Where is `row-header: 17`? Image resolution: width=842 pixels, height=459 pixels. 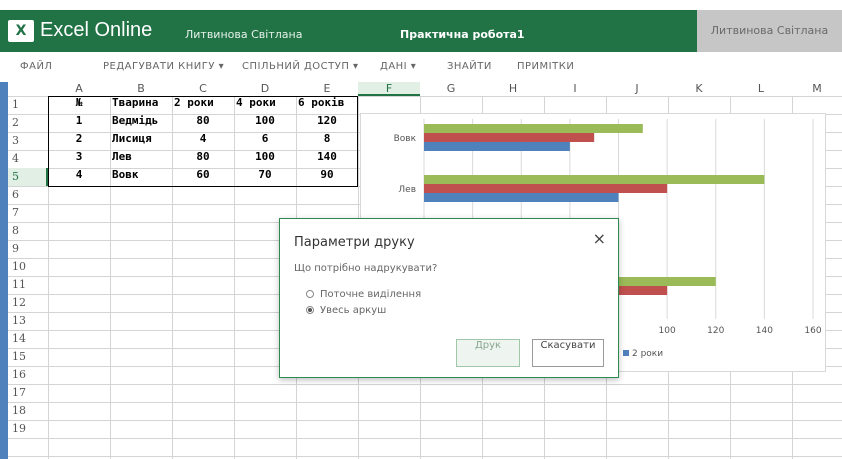
row-header: 17 is located at coordinates (28, 393).